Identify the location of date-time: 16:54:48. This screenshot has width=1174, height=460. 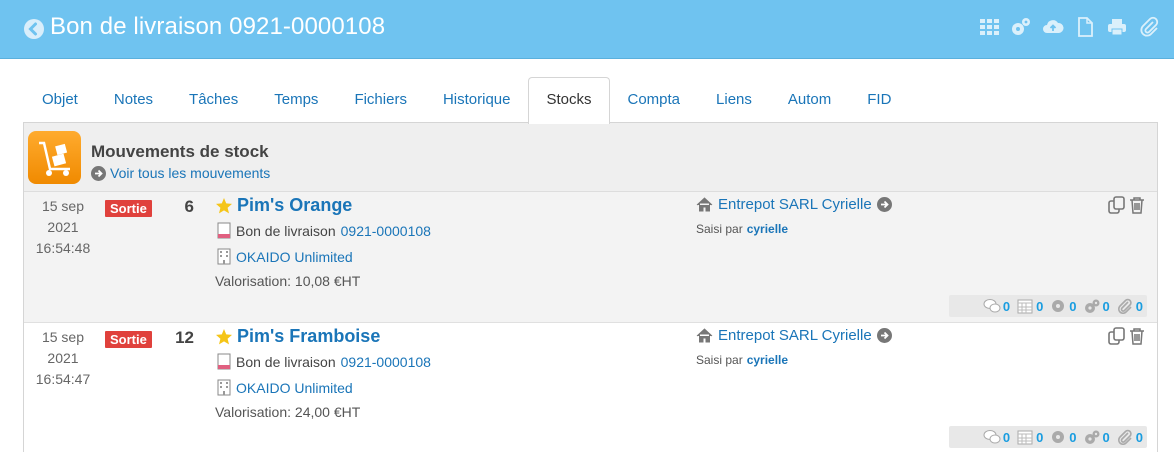
(63, 248).